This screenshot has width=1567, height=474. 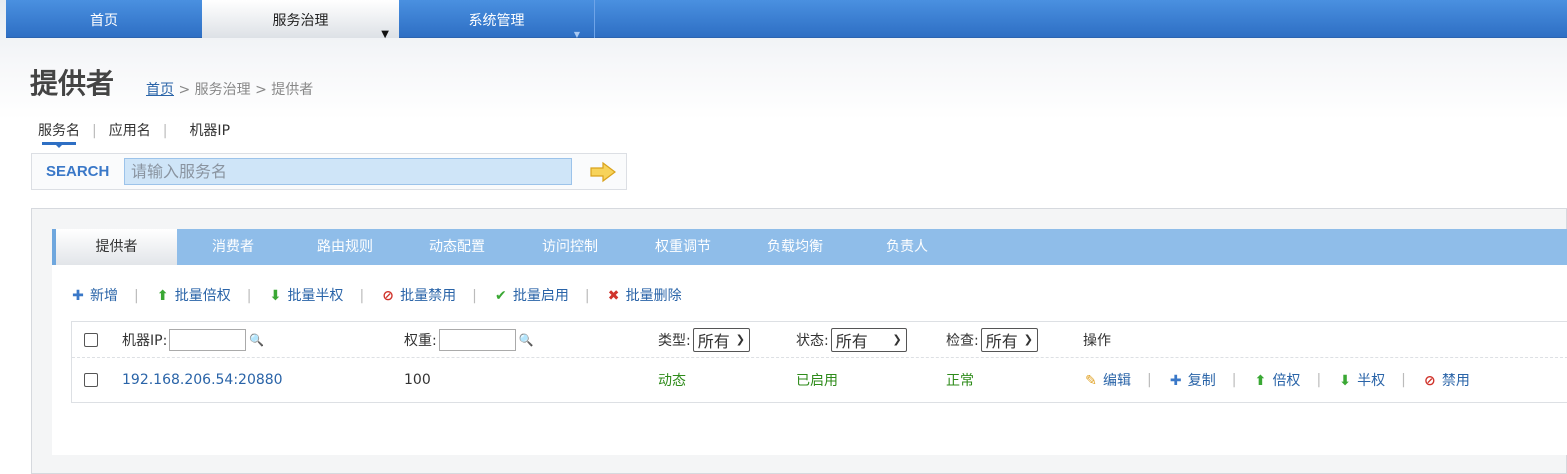 I want to click on search-label: SEARCH, so click(x=78, y=171).